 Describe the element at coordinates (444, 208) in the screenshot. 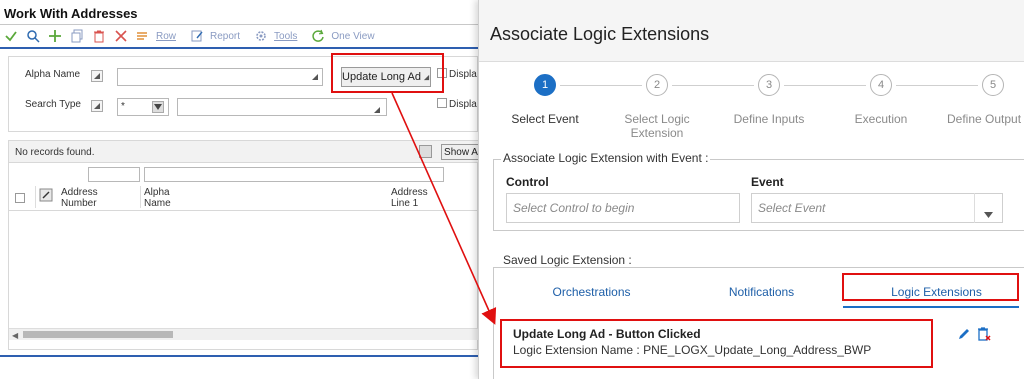

I see `annotation-arrow` at that location.